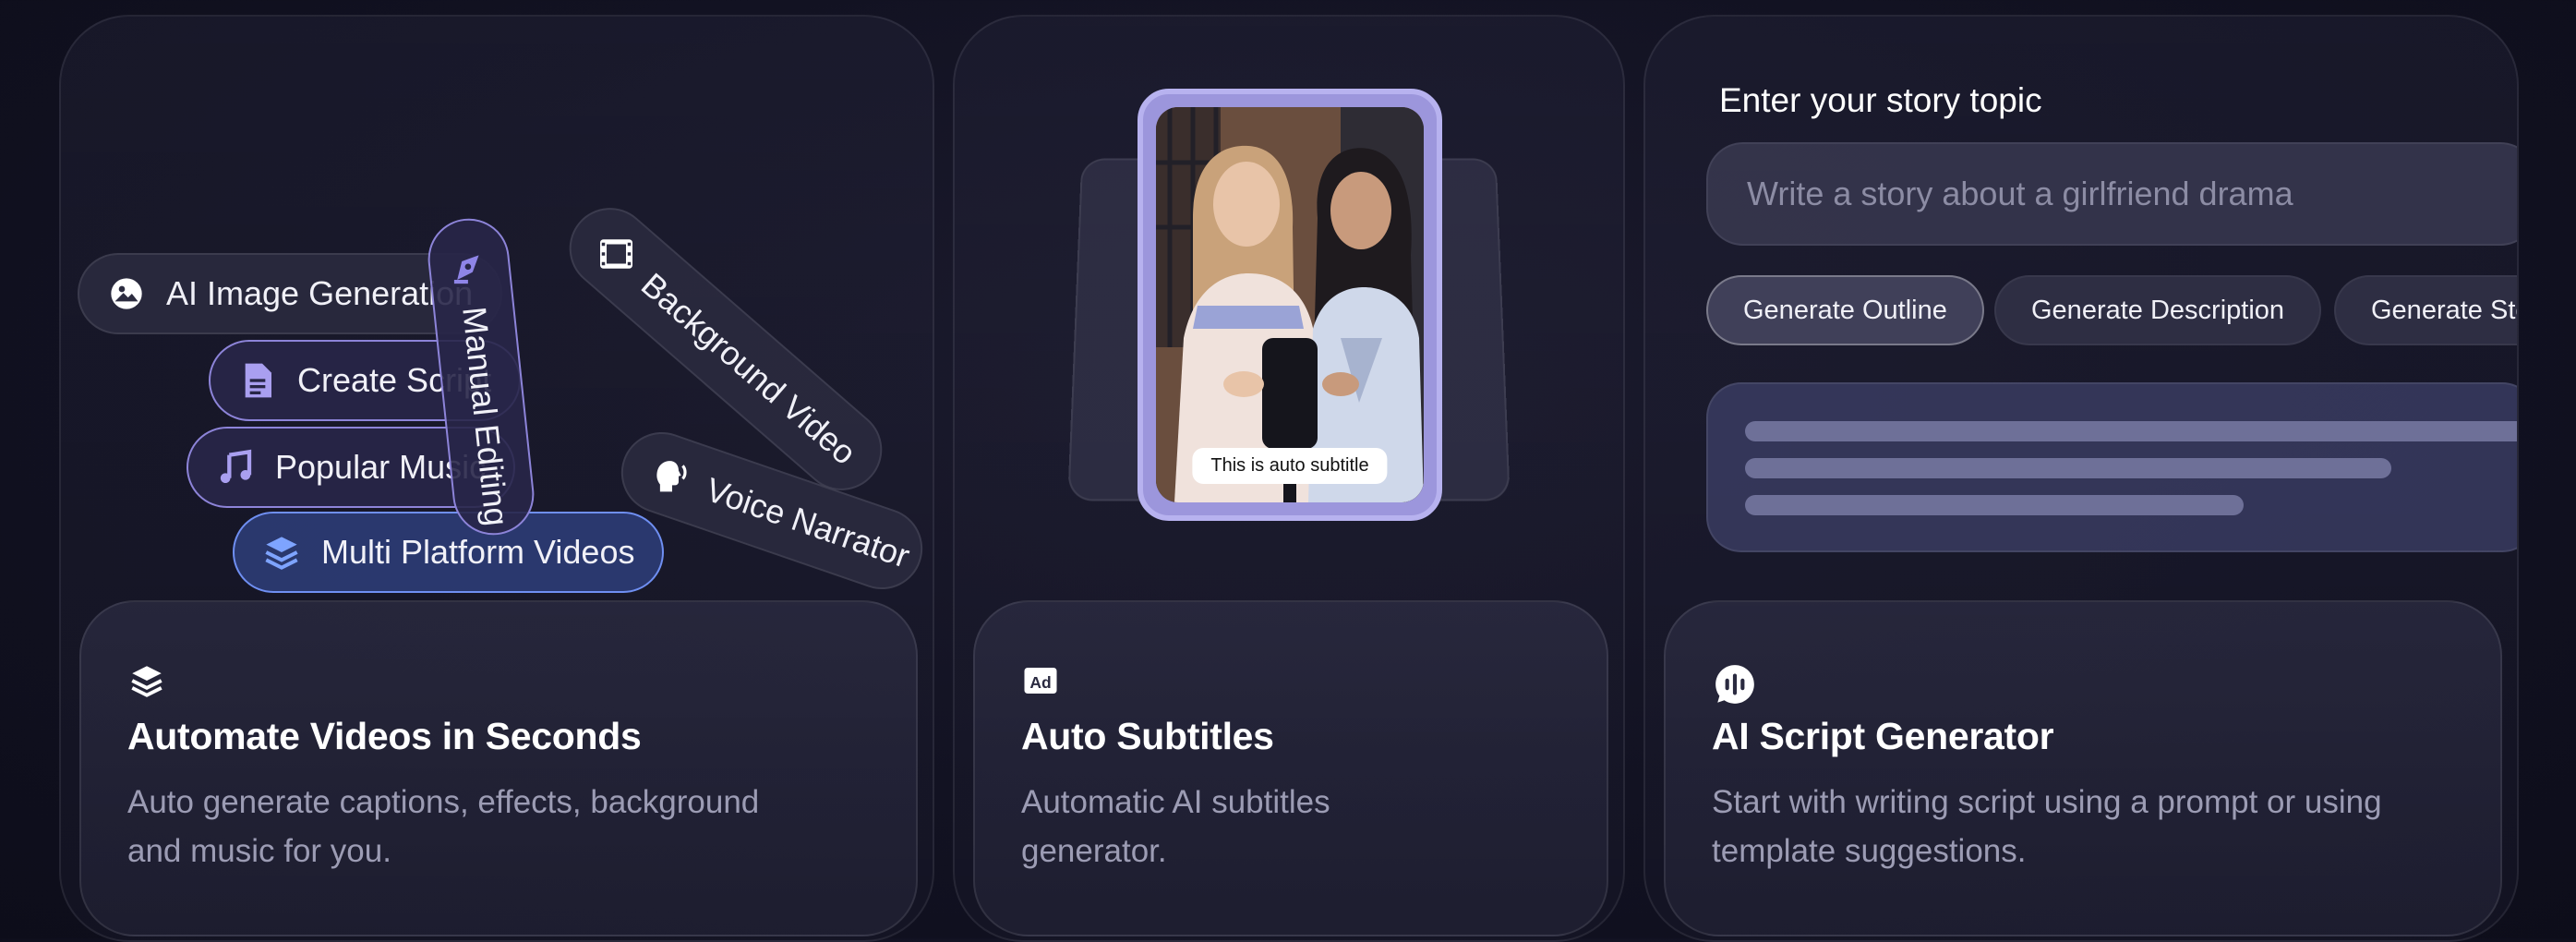 This screenshot has height=942, width=2576. I want to click on topic-label: Enter your story topic, so click(1880, 100).